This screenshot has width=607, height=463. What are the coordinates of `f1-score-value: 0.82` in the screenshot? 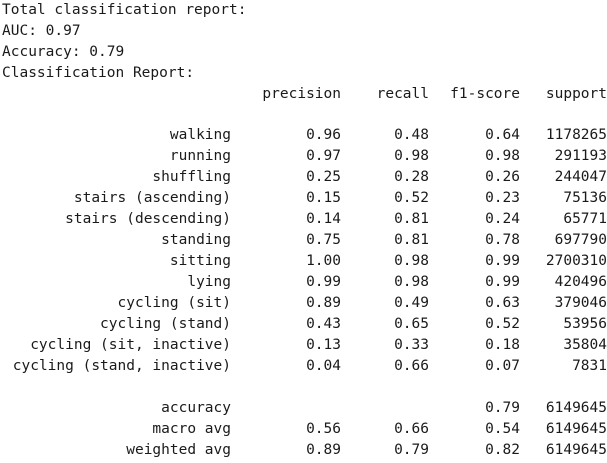 It's located at (502, 450).